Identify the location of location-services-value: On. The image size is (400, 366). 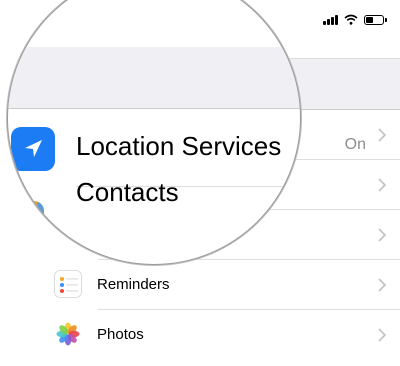
(355, 144).